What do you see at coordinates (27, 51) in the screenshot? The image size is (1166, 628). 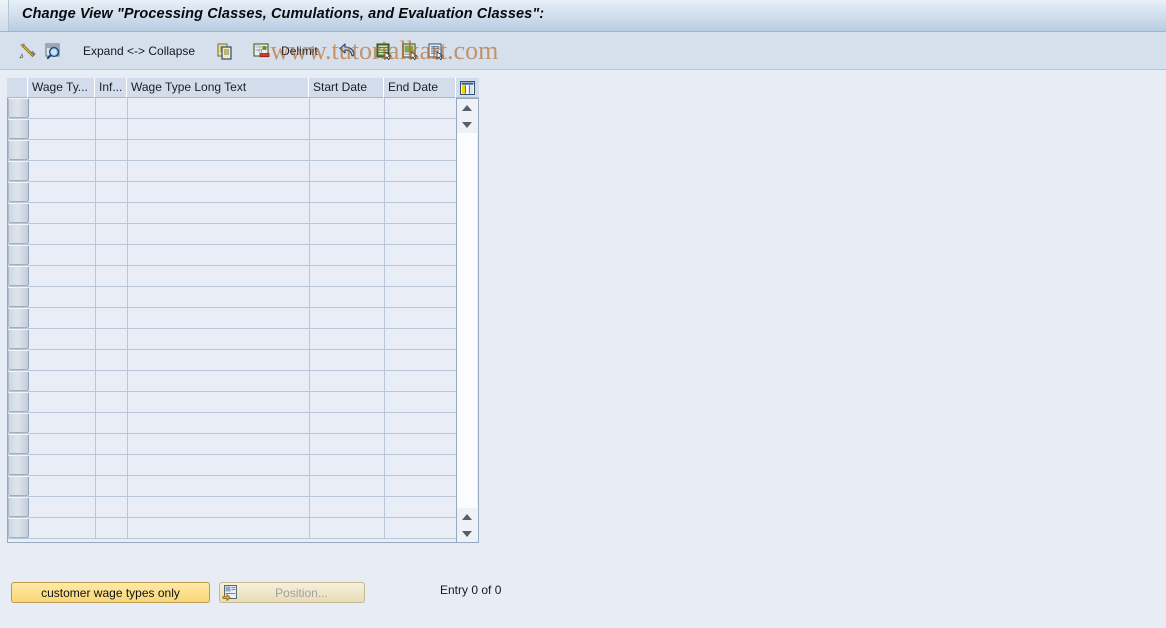 I see `edit-pencil-button` at bounding box center [27, 51].